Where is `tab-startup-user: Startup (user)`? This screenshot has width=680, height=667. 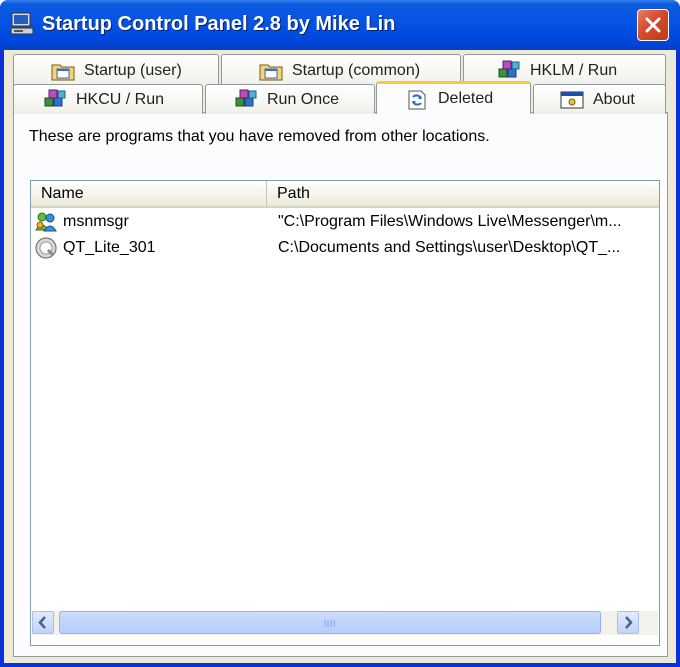 tab-startup-user: Startup (user) is located at coordinates (116, 70).